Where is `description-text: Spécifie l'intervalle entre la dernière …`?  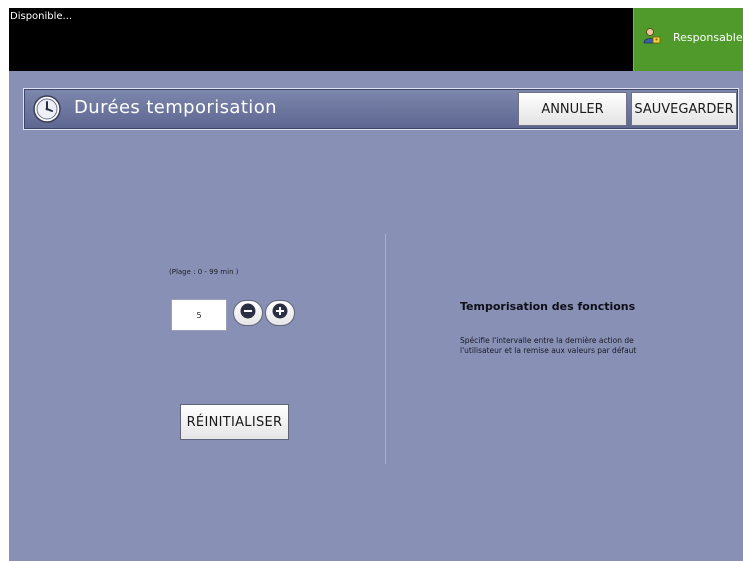 description-text: Spécifie l'intervalle entre la dernière … is located at coordinates (548, 345).